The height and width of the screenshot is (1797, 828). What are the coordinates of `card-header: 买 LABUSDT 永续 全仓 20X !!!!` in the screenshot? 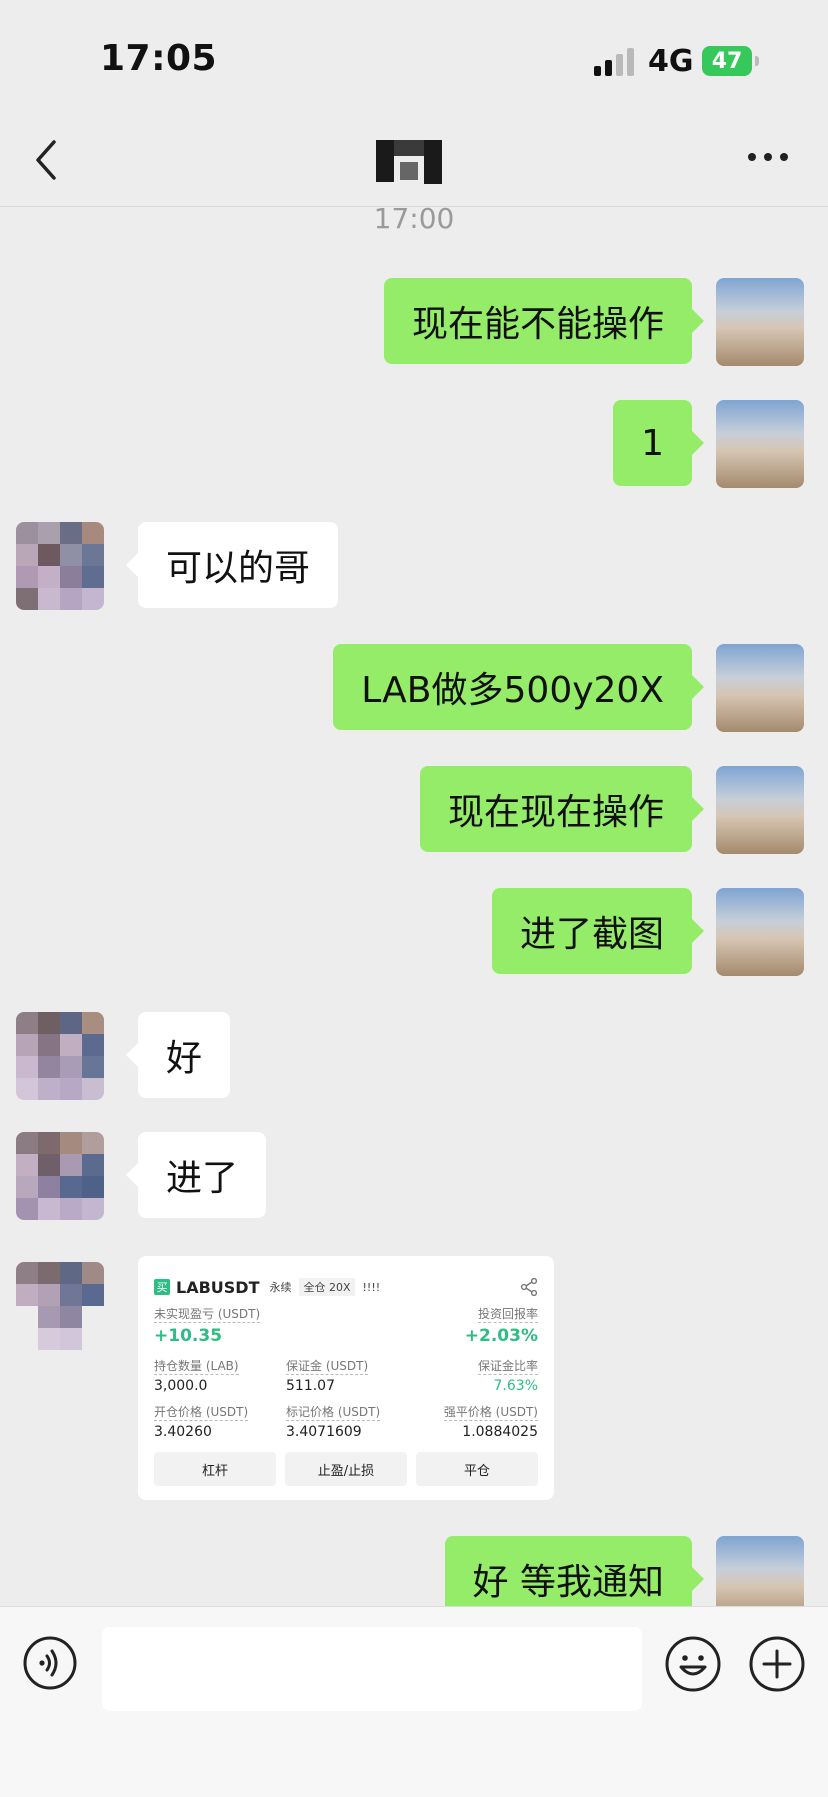 It's located at (346, 1287).